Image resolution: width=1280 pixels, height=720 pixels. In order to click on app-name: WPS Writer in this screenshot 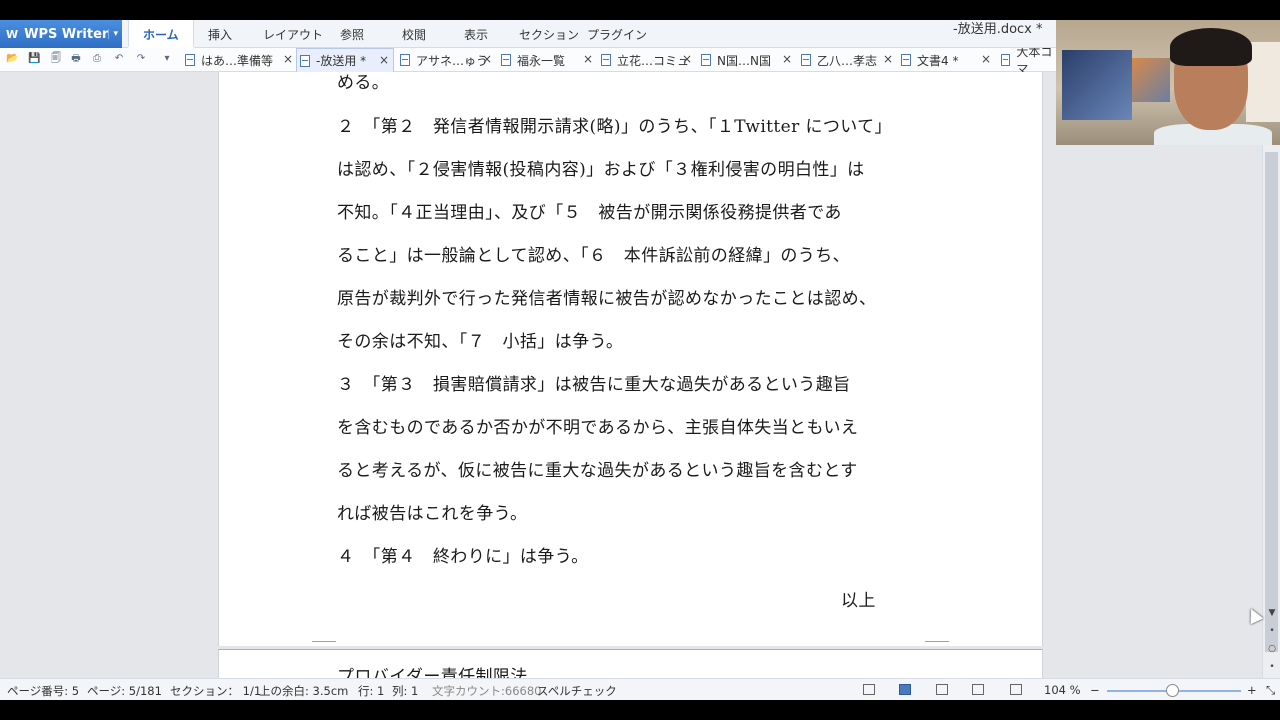, I will do `click(66, 34)`.